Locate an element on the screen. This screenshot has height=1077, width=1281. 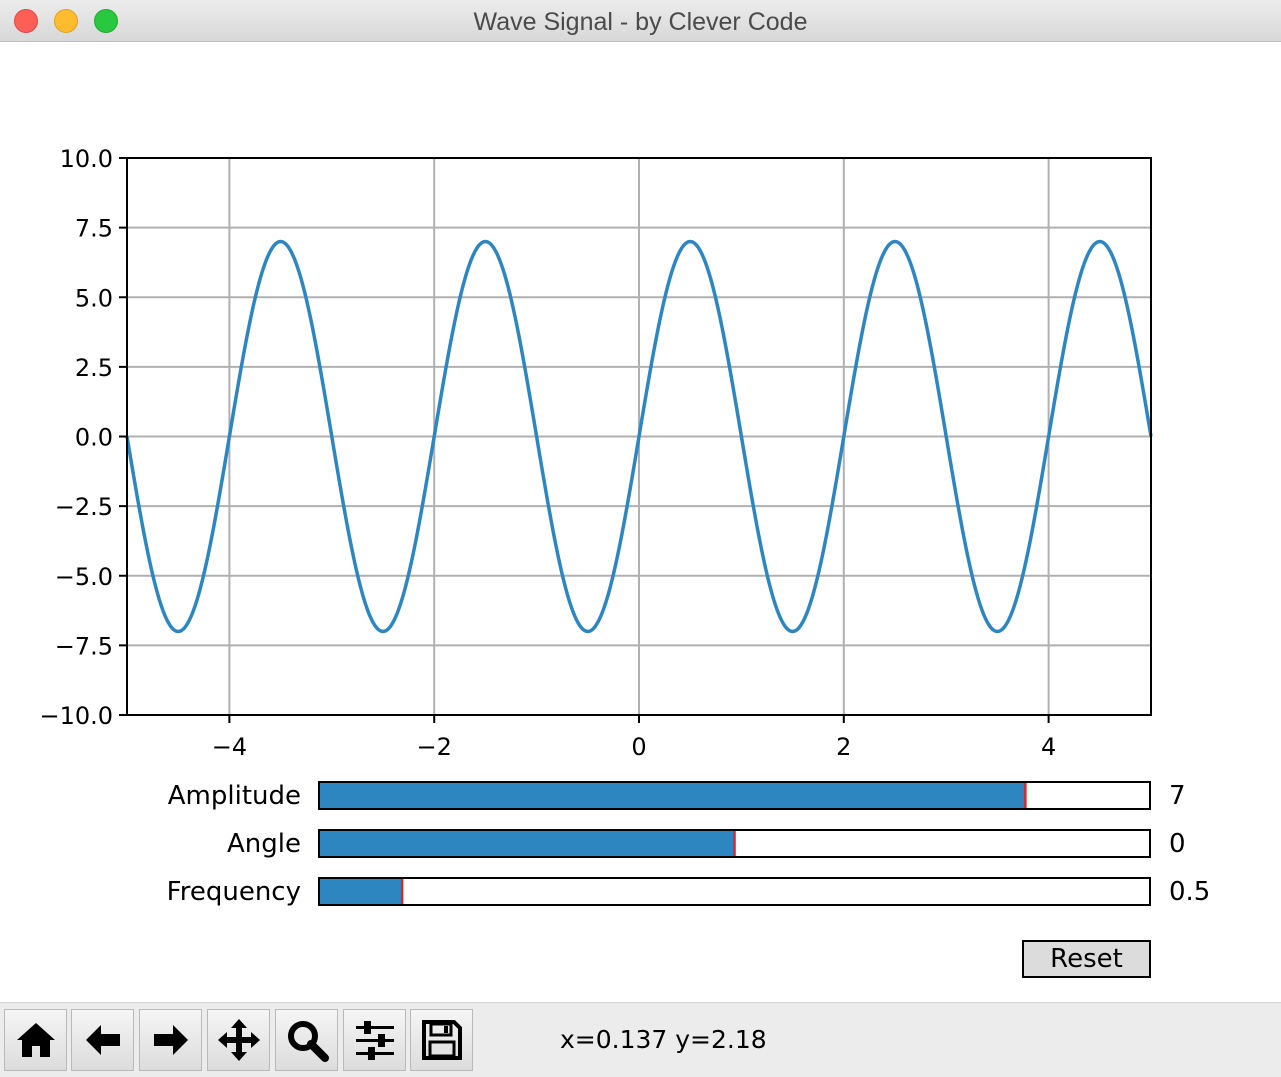
slider-label: Frequency is located at coordinates (234, 892).